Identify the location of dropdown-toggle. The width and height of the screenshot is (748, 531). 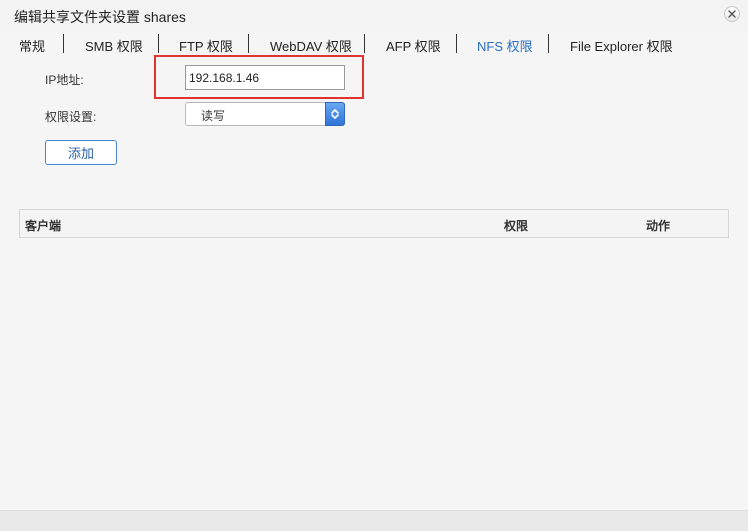
(335, 114).